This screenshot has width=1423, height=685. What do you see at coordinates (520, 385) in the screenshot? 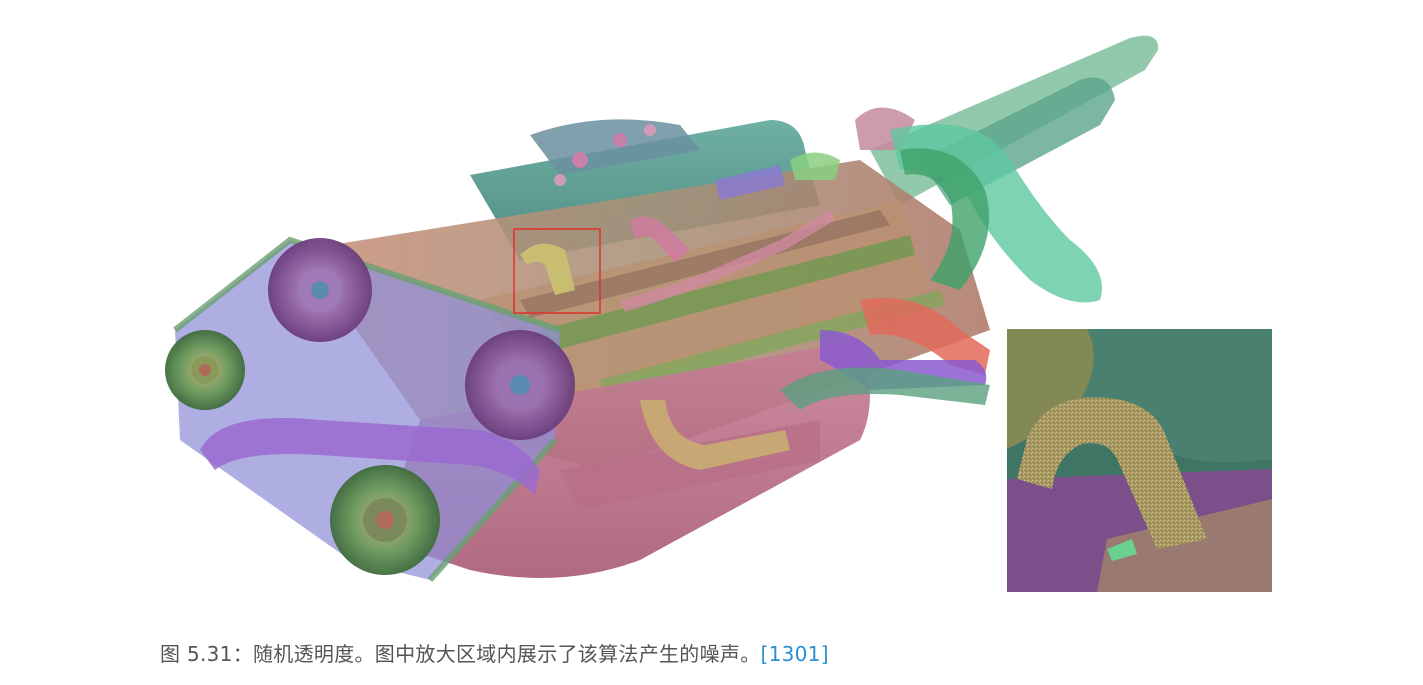
I see `pulley-middle` at bounding box center [520, 385].